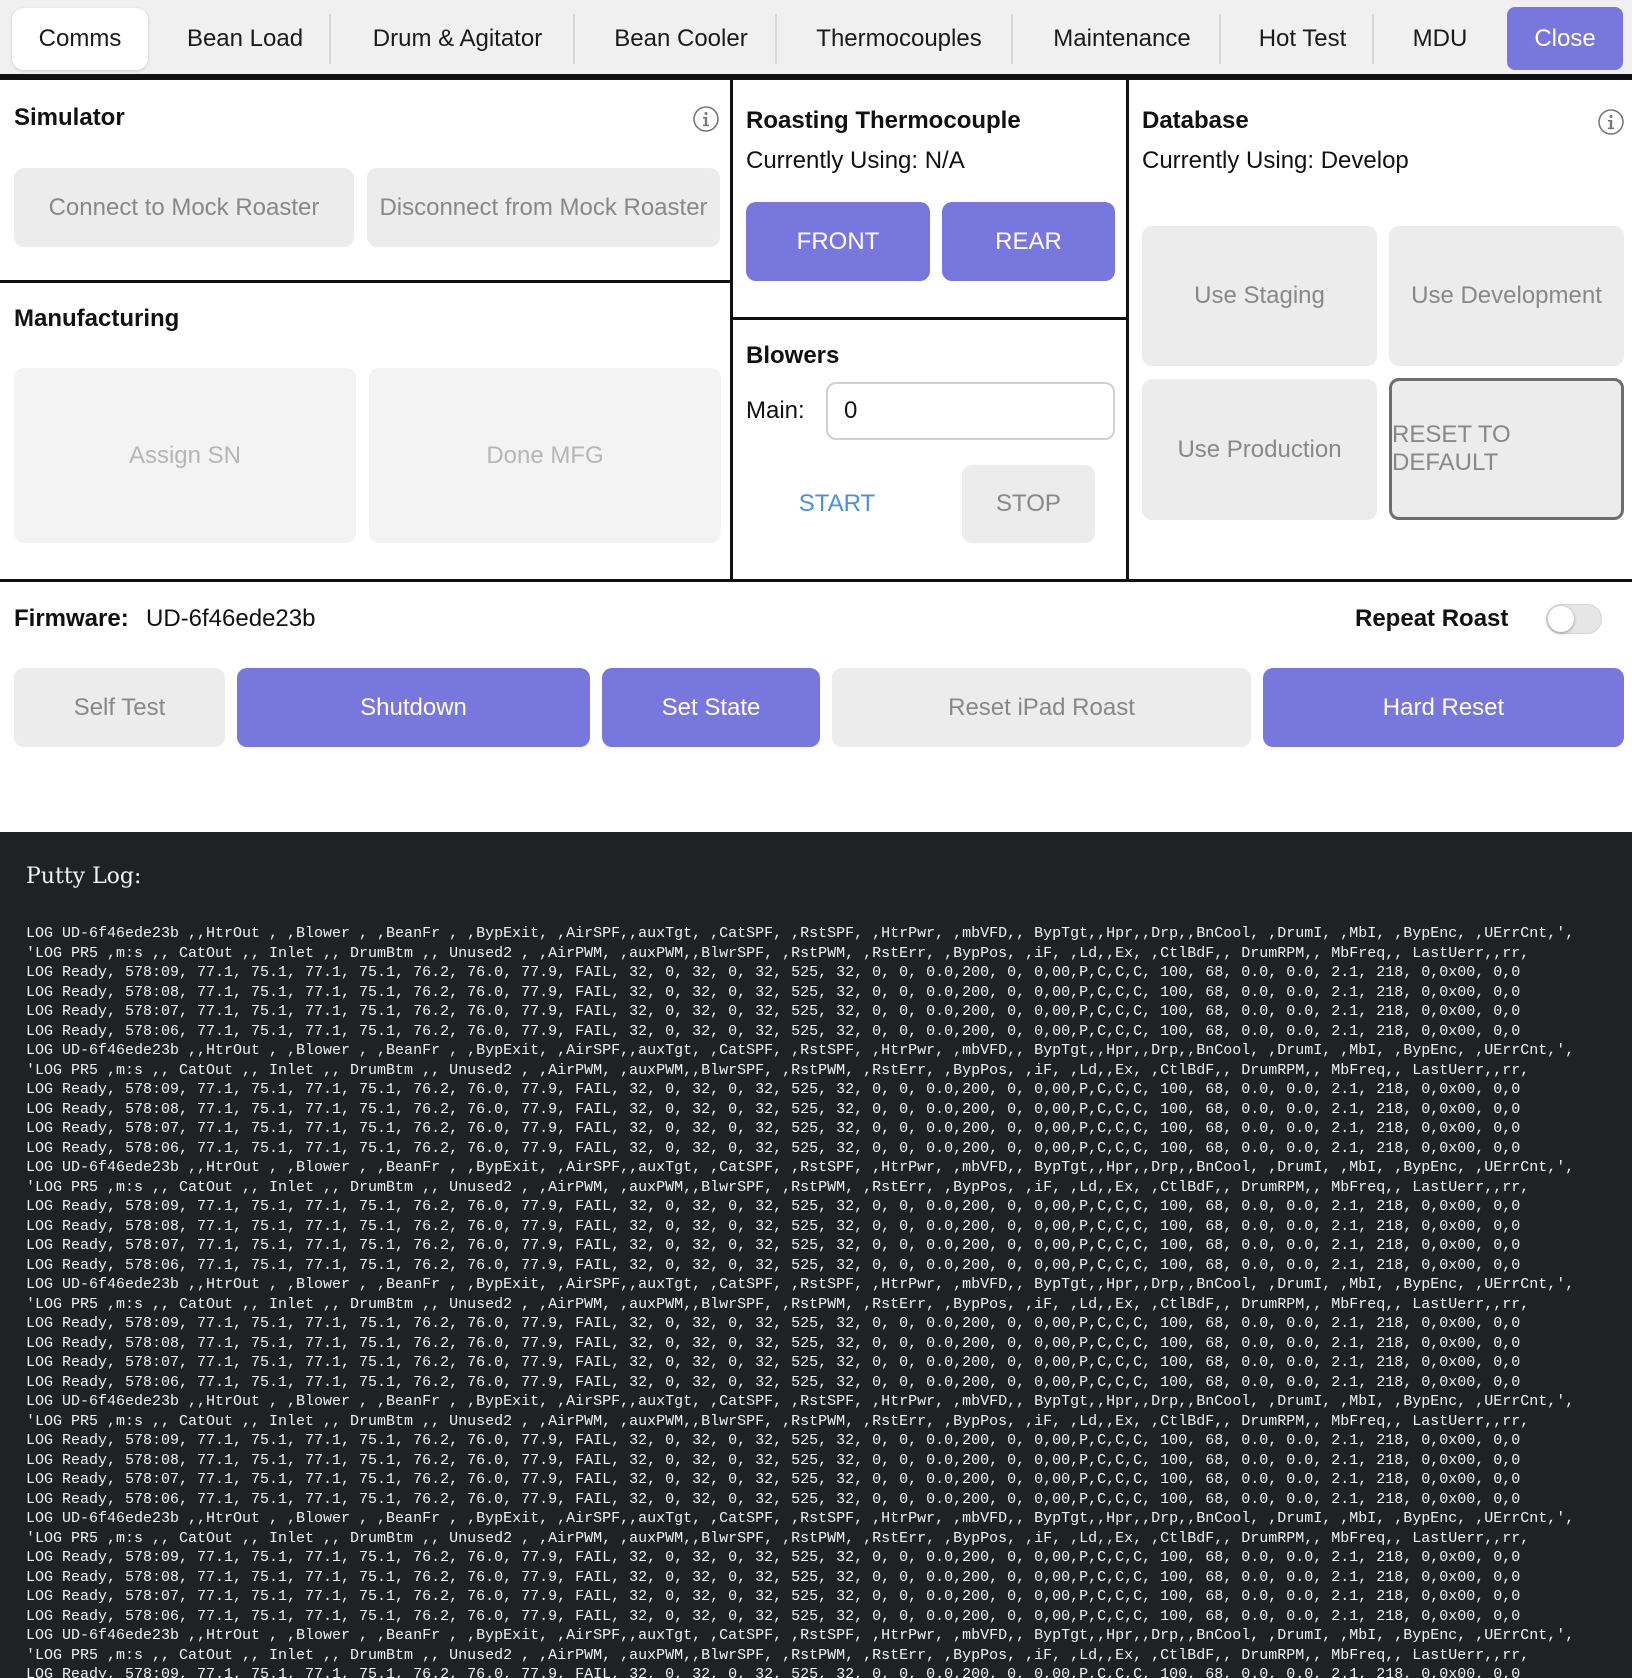  I want to click on thermocouple-status: Currently Using: N/A, so click(855, 160).